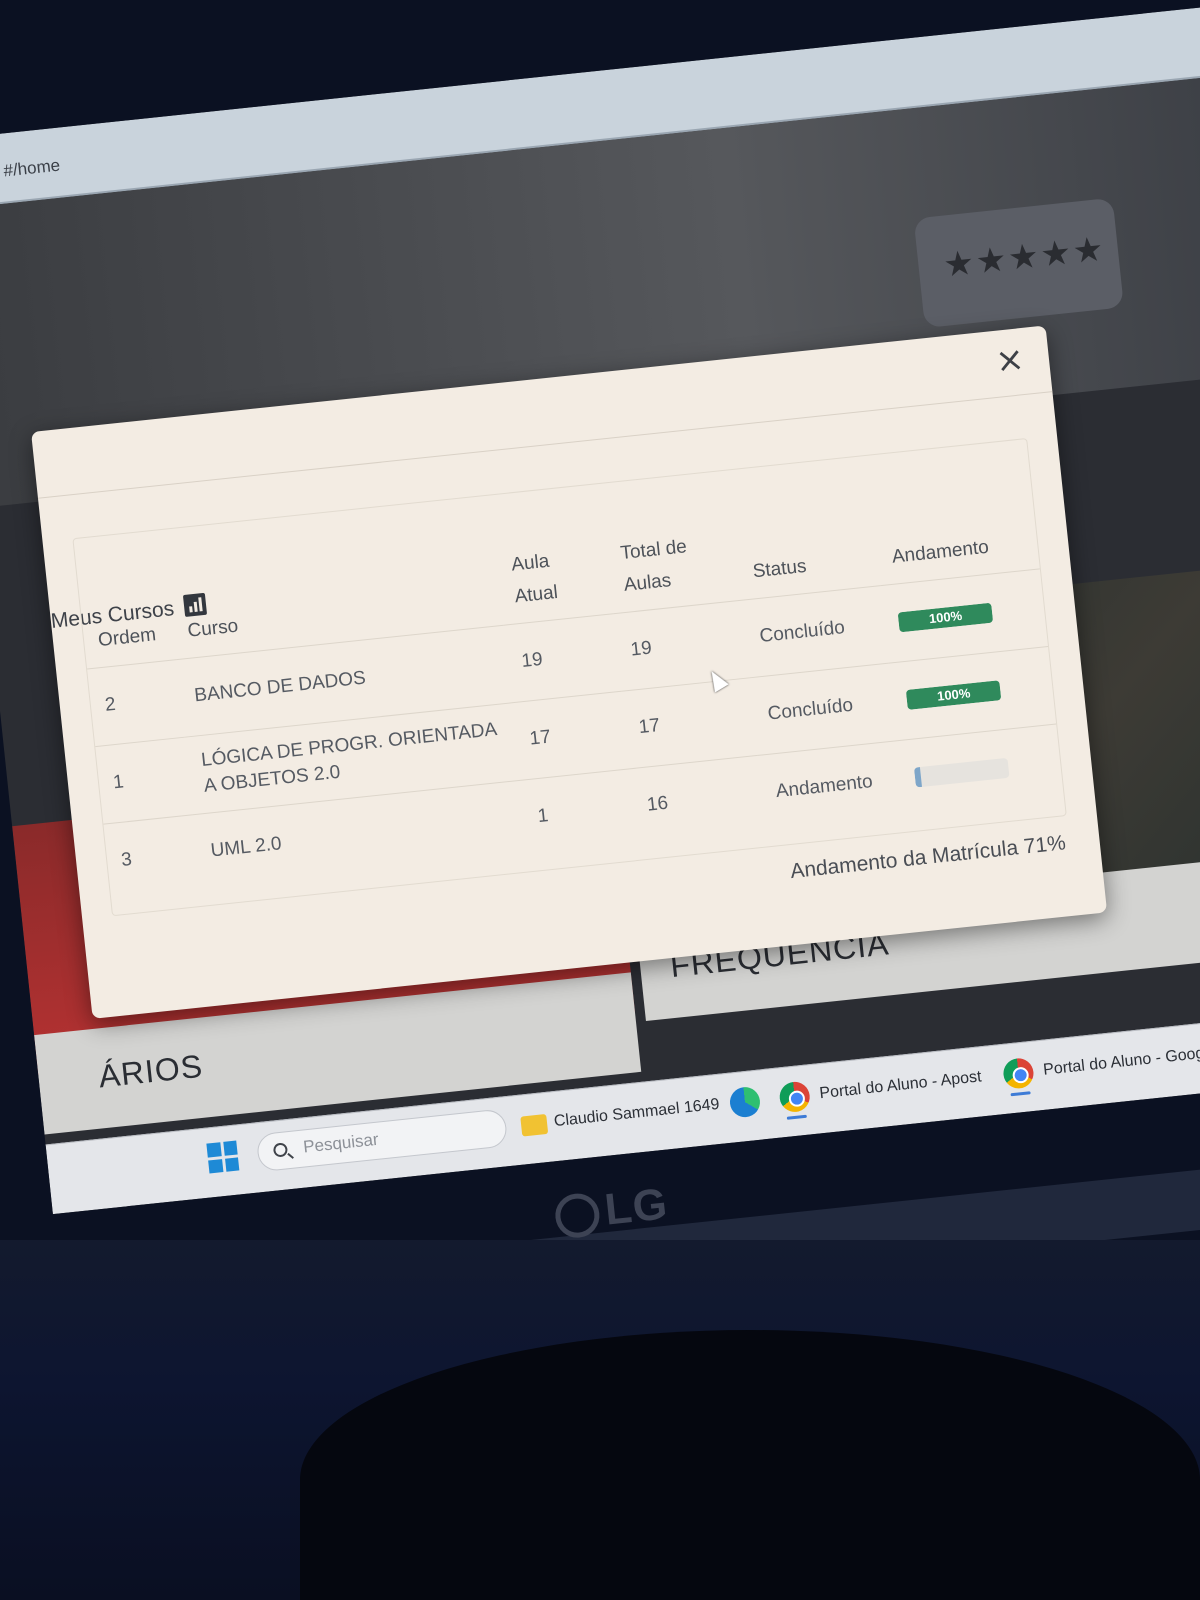  I want to click on cell-status: Andamento, so click(832, 786).